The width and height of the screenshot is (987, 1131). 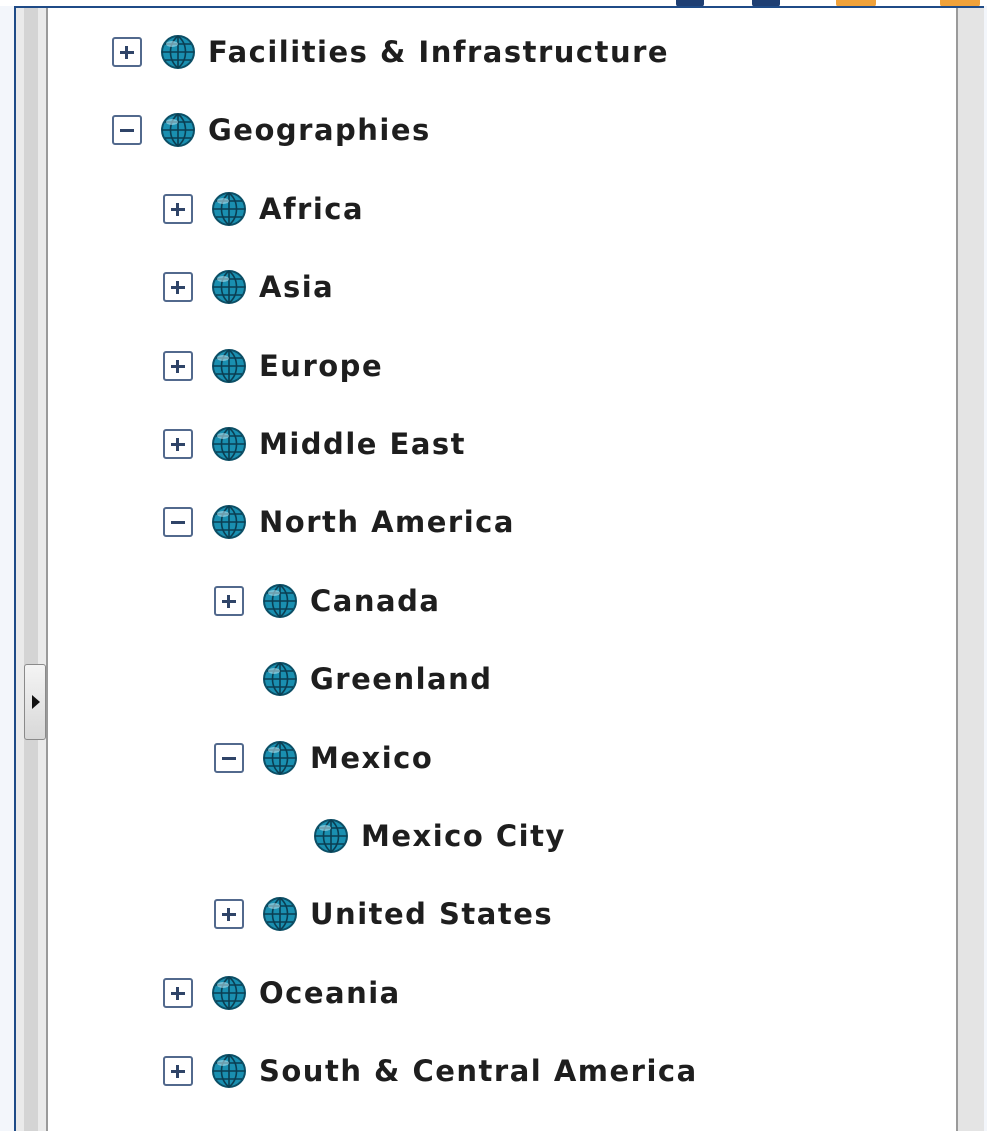 I want to click on tree-node-label: Geographies, so click(x=319, y=130).